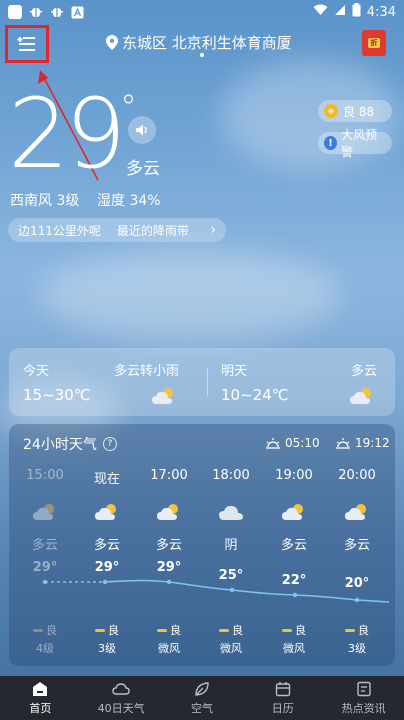 This screenshot has width=404, height=720. What do you see at coordinates (234, 371) in the screenshot?
I see `tomorrow-label: 明天` at bounding box center [234, 371].